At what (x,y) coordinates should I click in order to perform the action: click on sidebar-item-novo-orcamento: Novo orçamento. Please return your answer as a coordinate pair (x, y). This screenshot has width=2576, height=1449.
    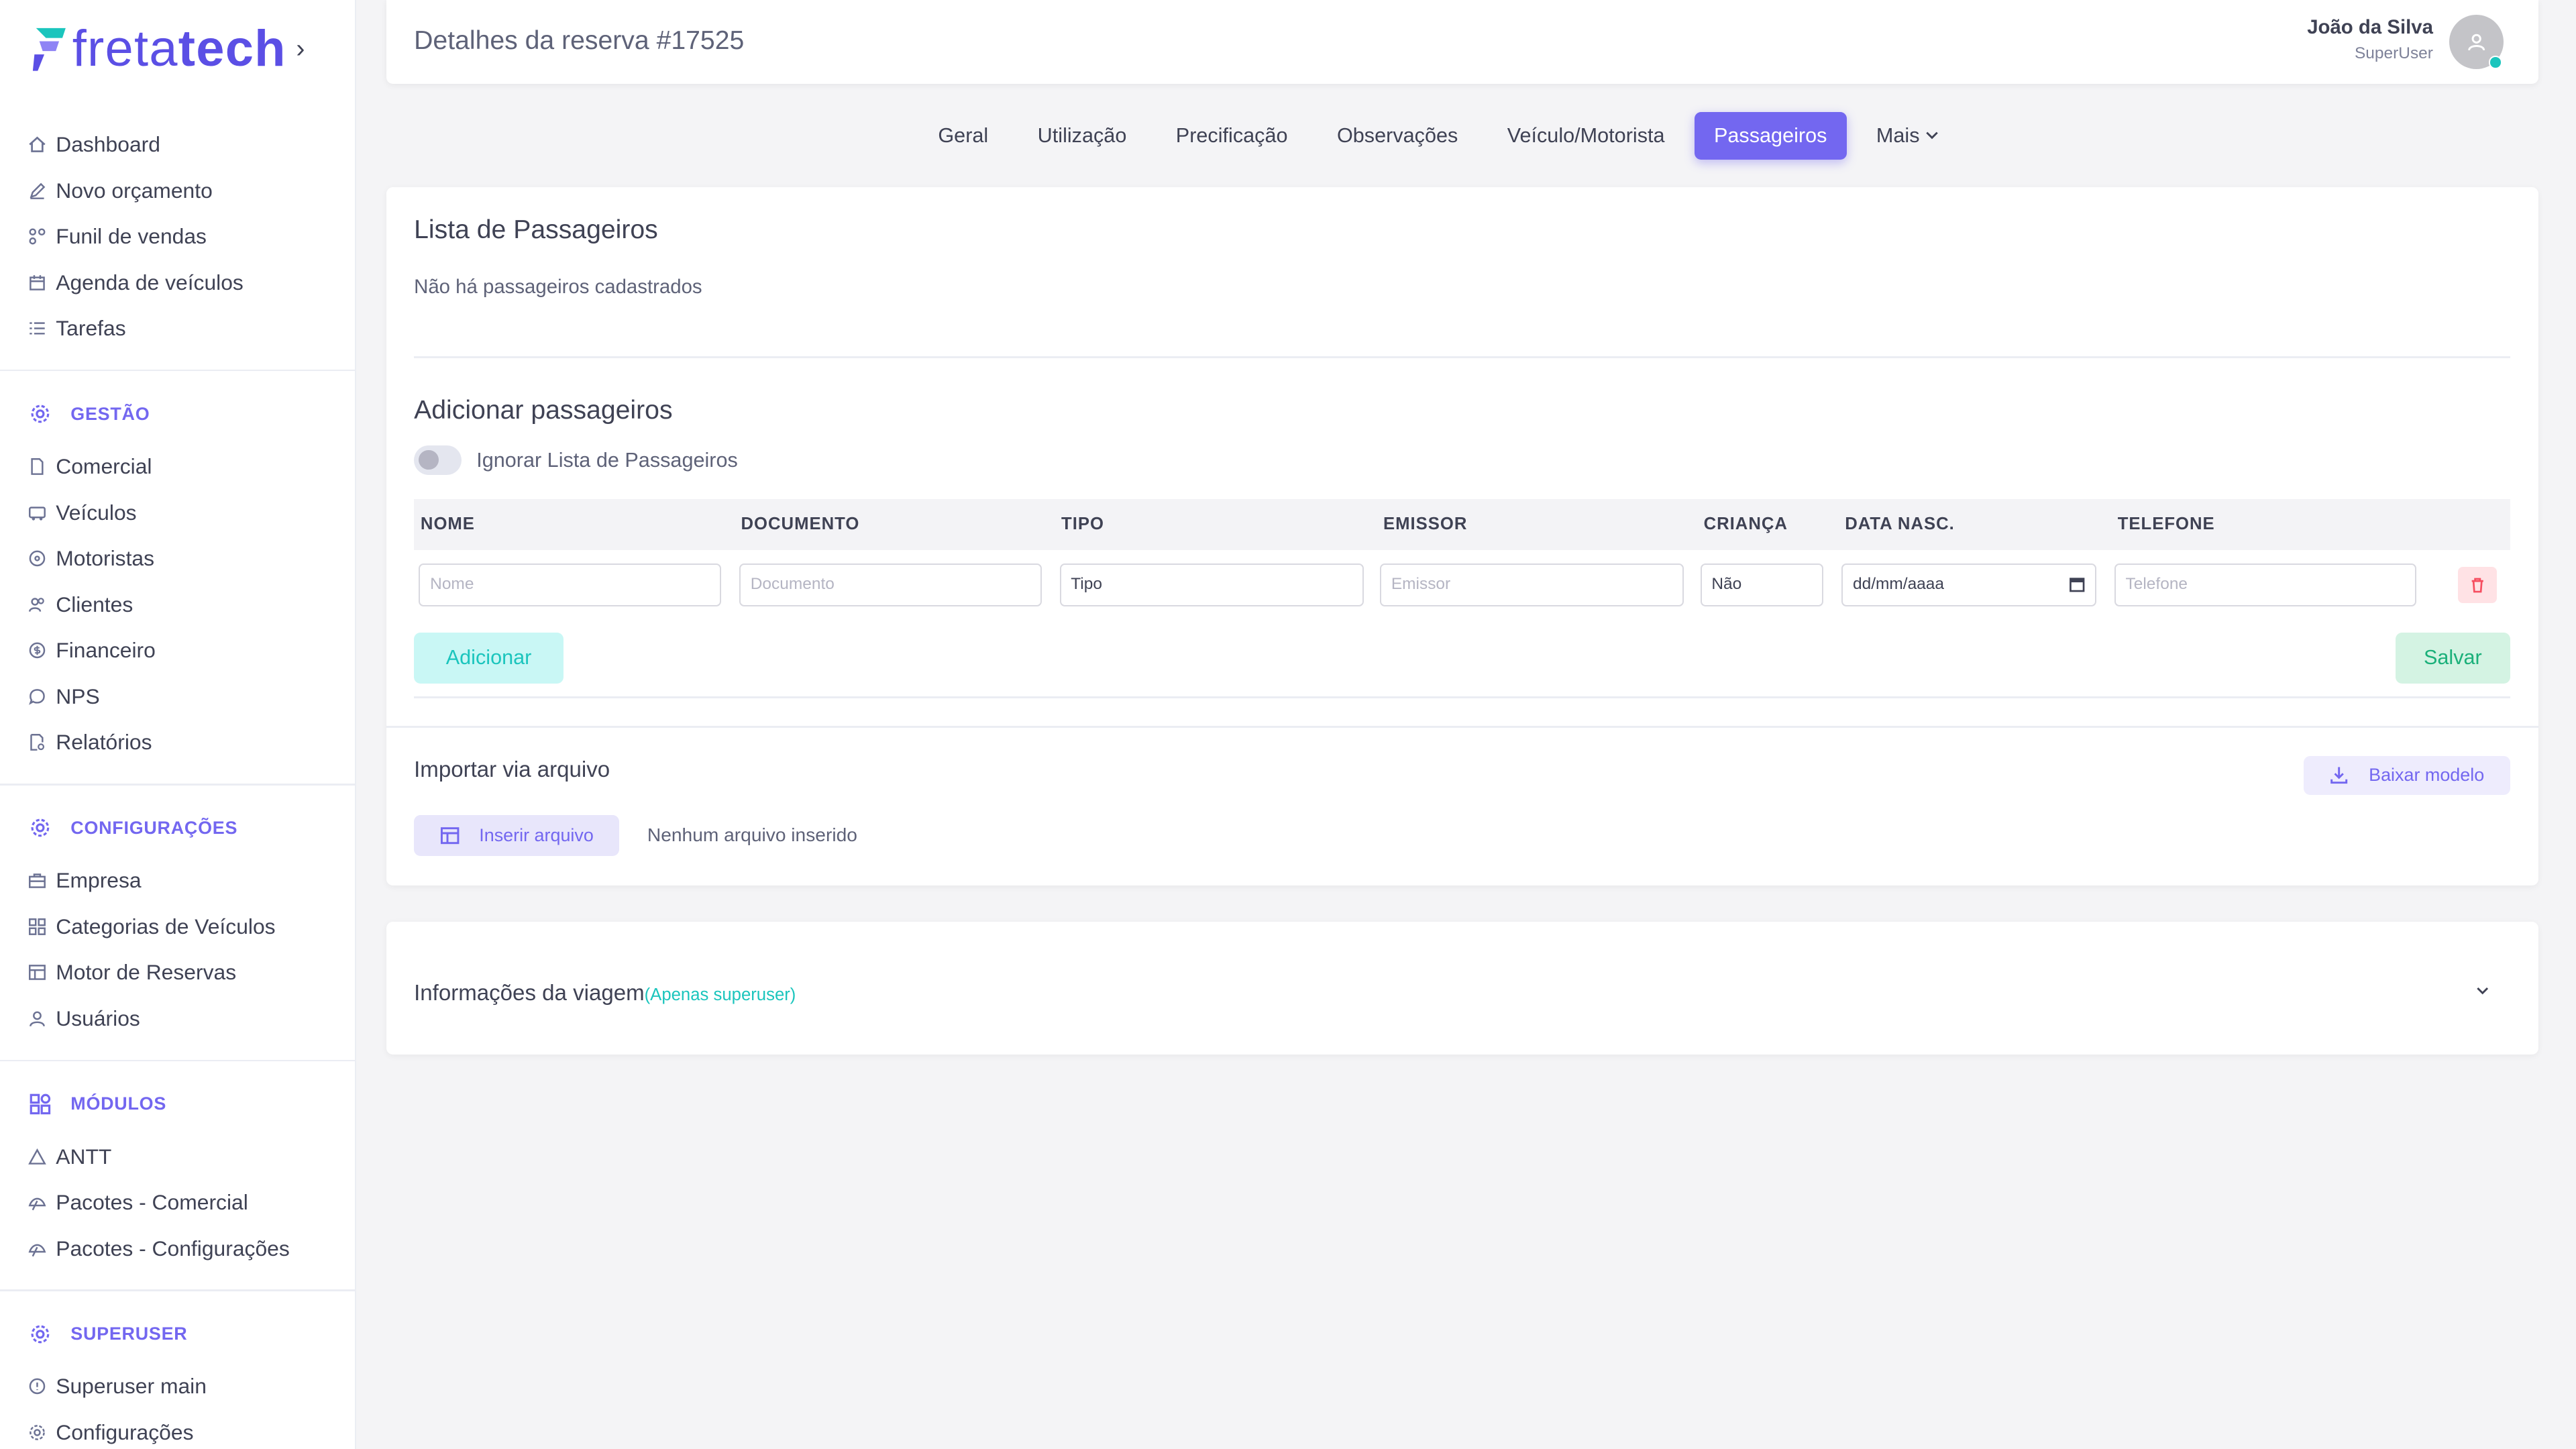
    Looking at the image, I should click on (120, 190).